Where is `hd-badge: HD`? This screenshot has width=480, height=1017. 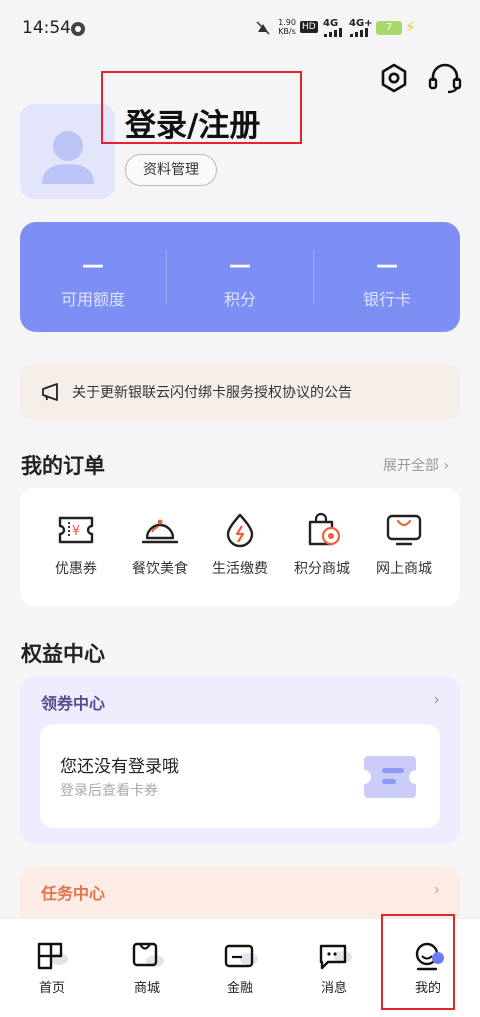
hd-badge: HD is located at coordinates (309, 27).